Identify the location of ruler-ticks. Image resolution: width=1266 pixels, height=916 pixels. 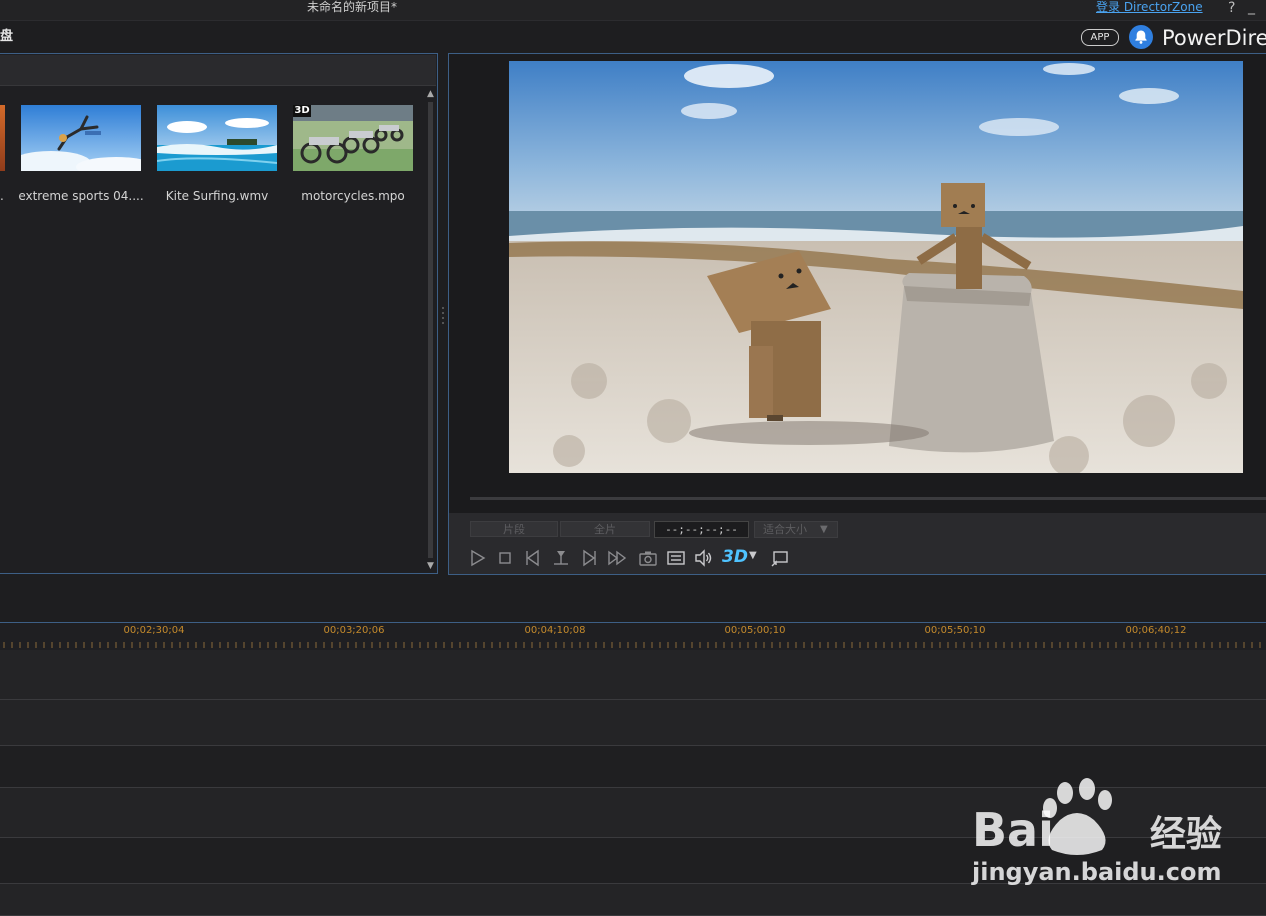
(632, 645).